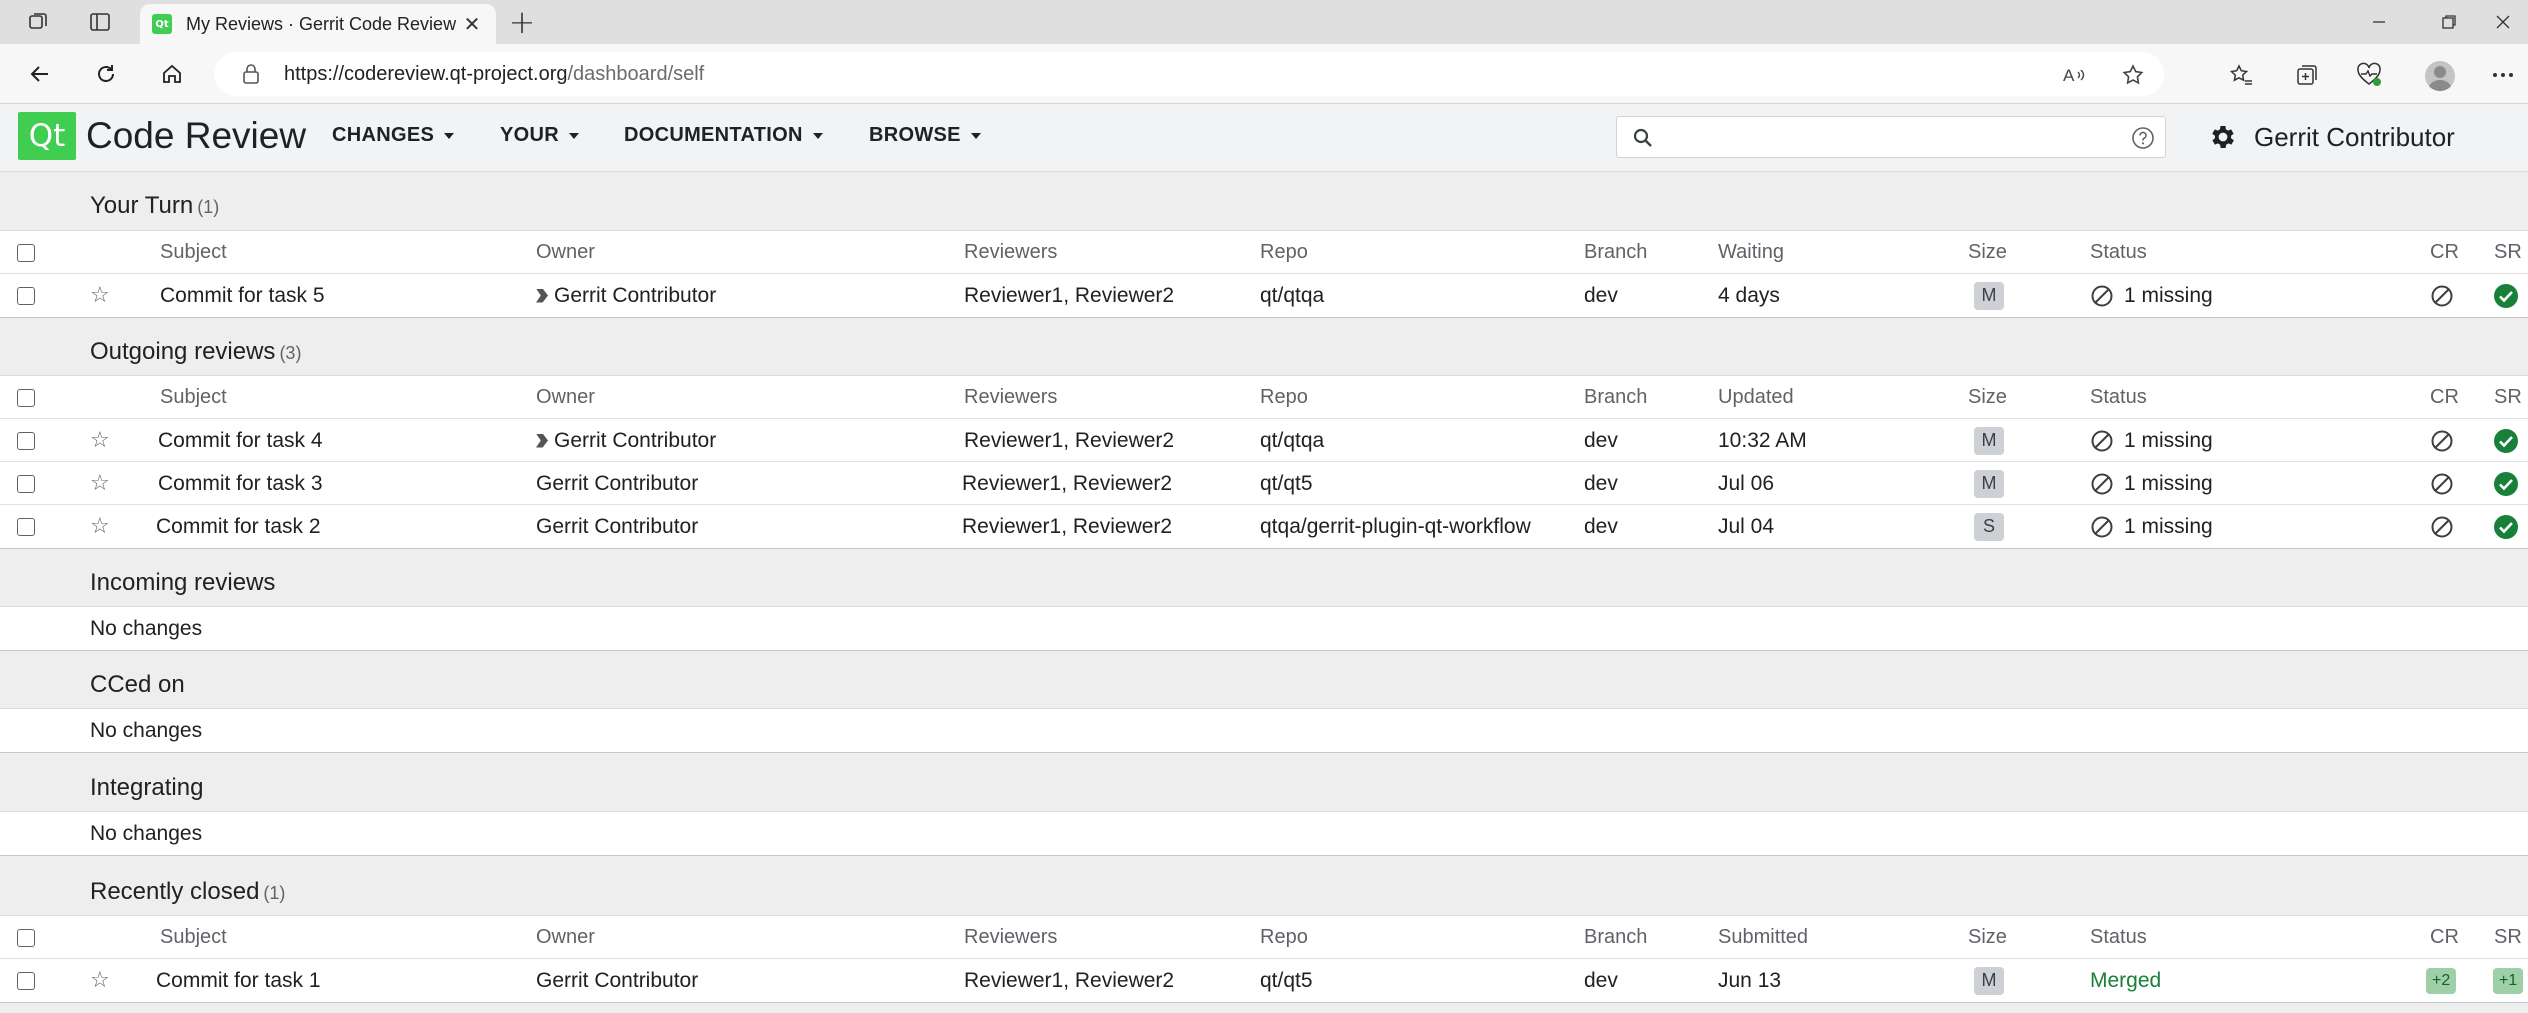  Describe the element at coordinates (106, 74) in the screenshot. I see `refresh-icon` at that location.